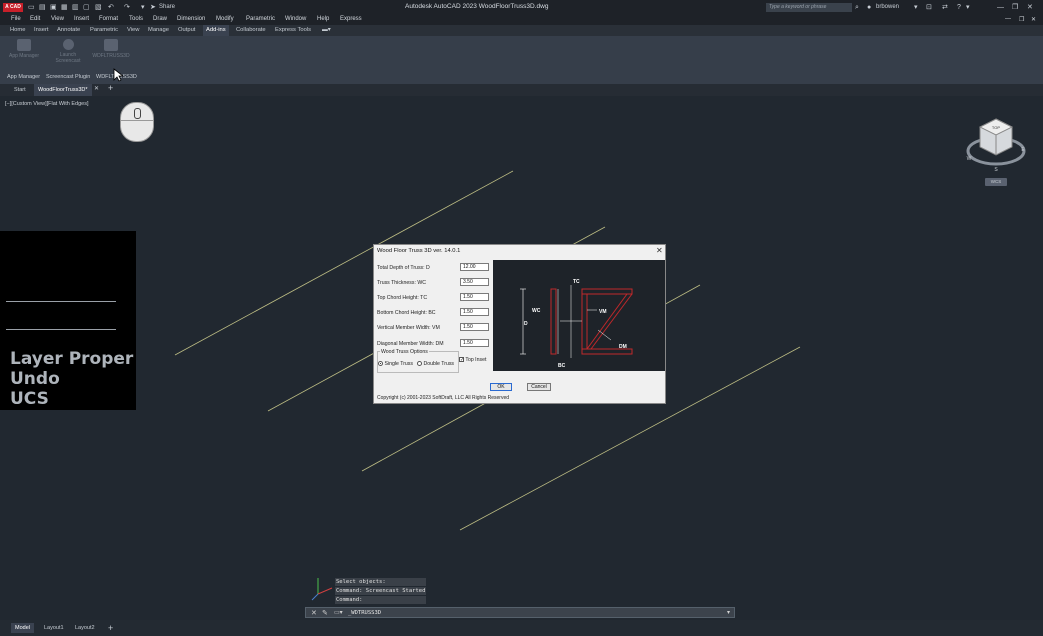  What do you see at coordinates (474, 343) in the screenshot?
I see `diagonal-member-input: 1.50` at bounding box center [474, 343].